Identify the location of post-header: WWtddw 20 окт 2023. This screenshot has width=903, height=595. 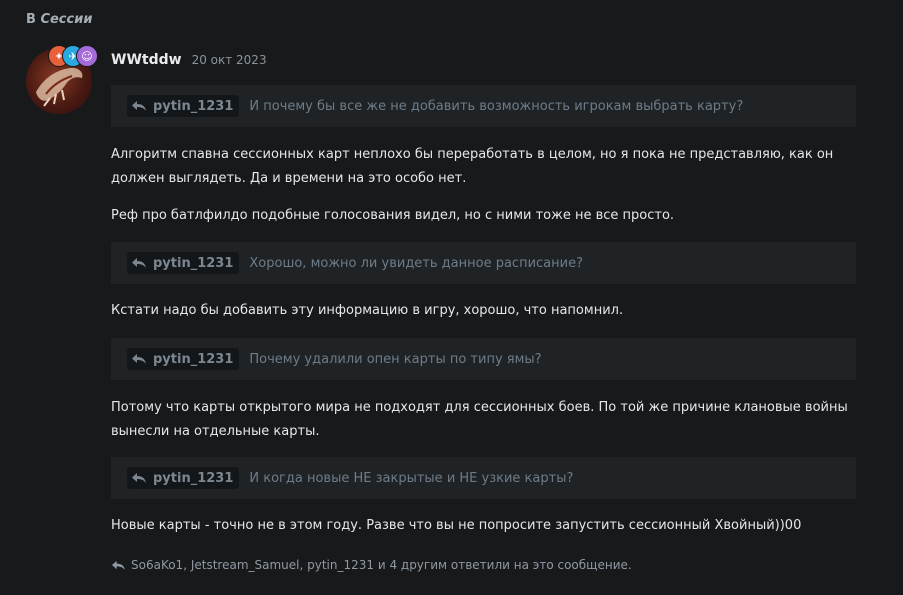
(189, 60).